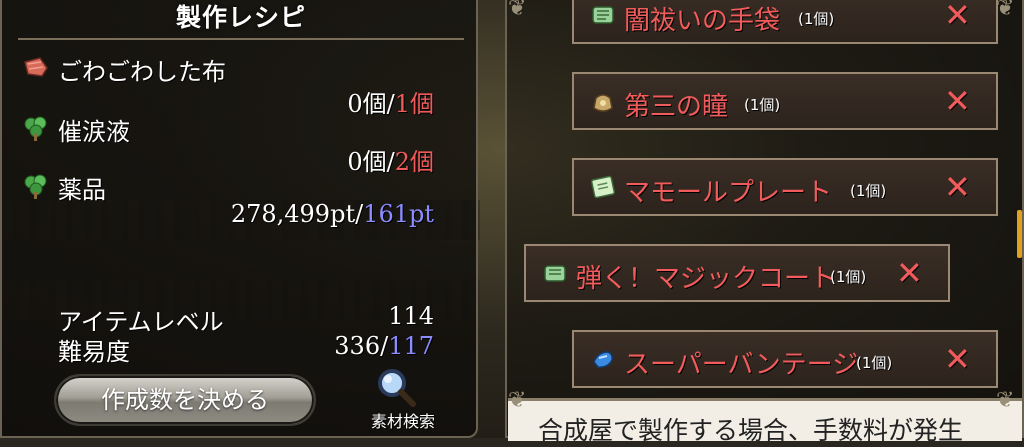 This screenshot has height=447, width=1024. I want to click on scroll-icon, so click(603, 187).